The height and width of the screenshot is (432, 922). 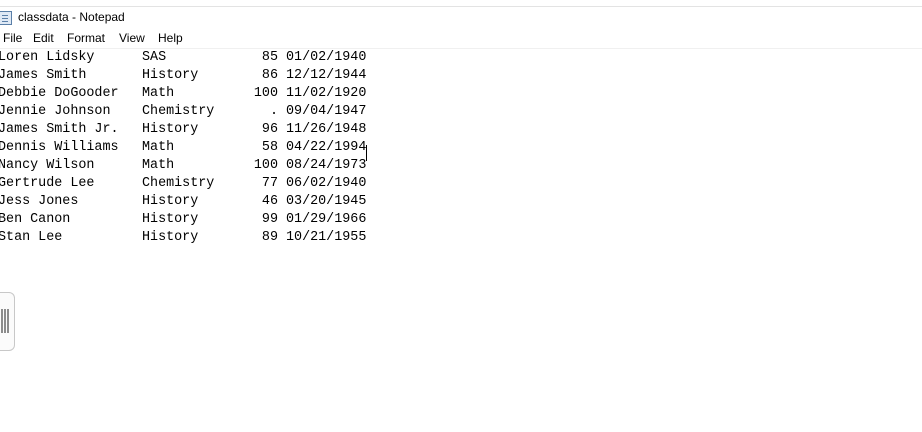 I want to click on menu-edit: Edit, so click(x=43, y=38).